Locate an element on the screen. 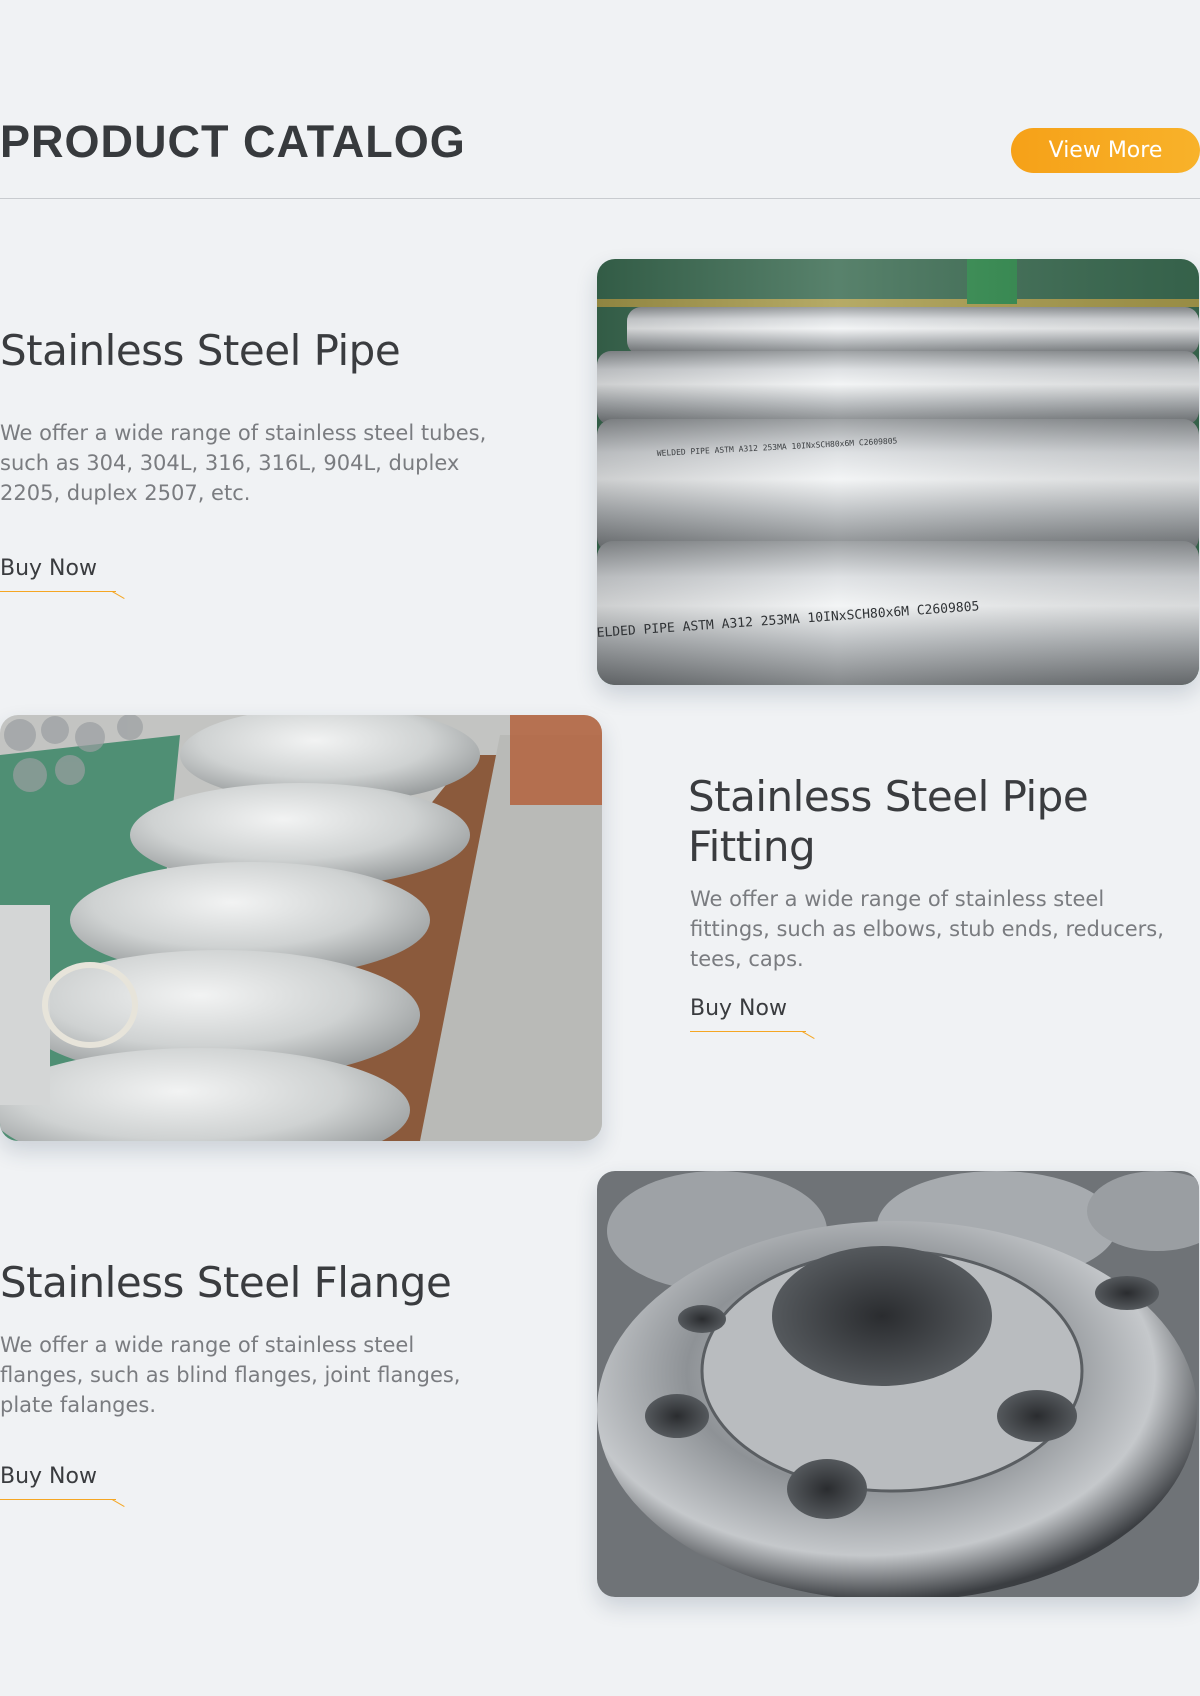 Image resolution: width=1200 pixels, height=1696 pixels. flange-image is located at coordinates (898, 1384).